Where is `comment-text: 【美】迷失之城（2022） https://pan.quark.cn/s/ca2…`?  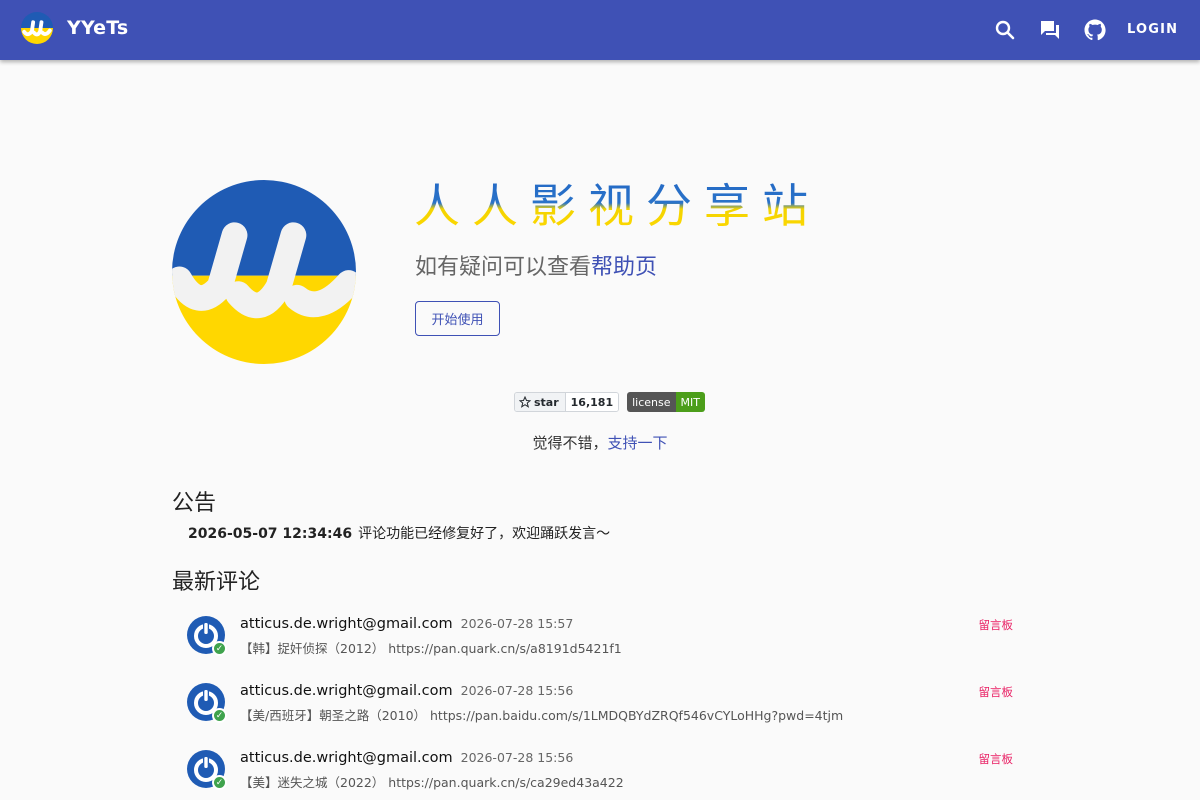 comment-text: 【美】迷失之城（2022） https://pan.quark.cn/s/ca2… is located at coordinates (432, 781).